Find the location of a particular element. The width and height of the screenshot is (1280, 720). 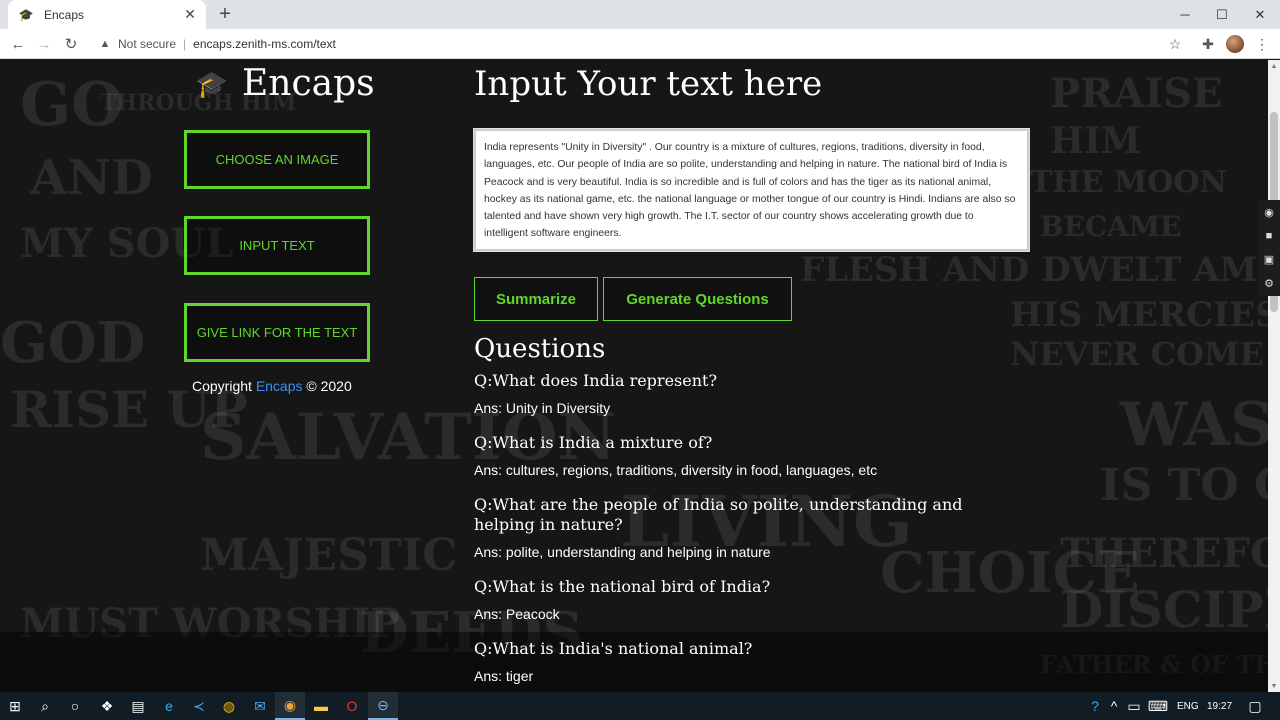

file-explorer-icon: ▬ is located at coordinates (321, 706).